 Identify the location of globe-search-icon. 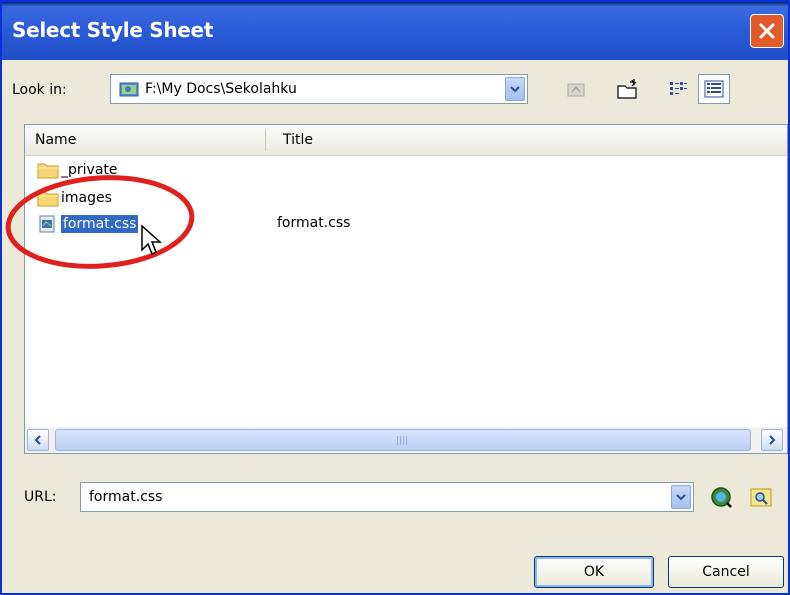
(721, 497).